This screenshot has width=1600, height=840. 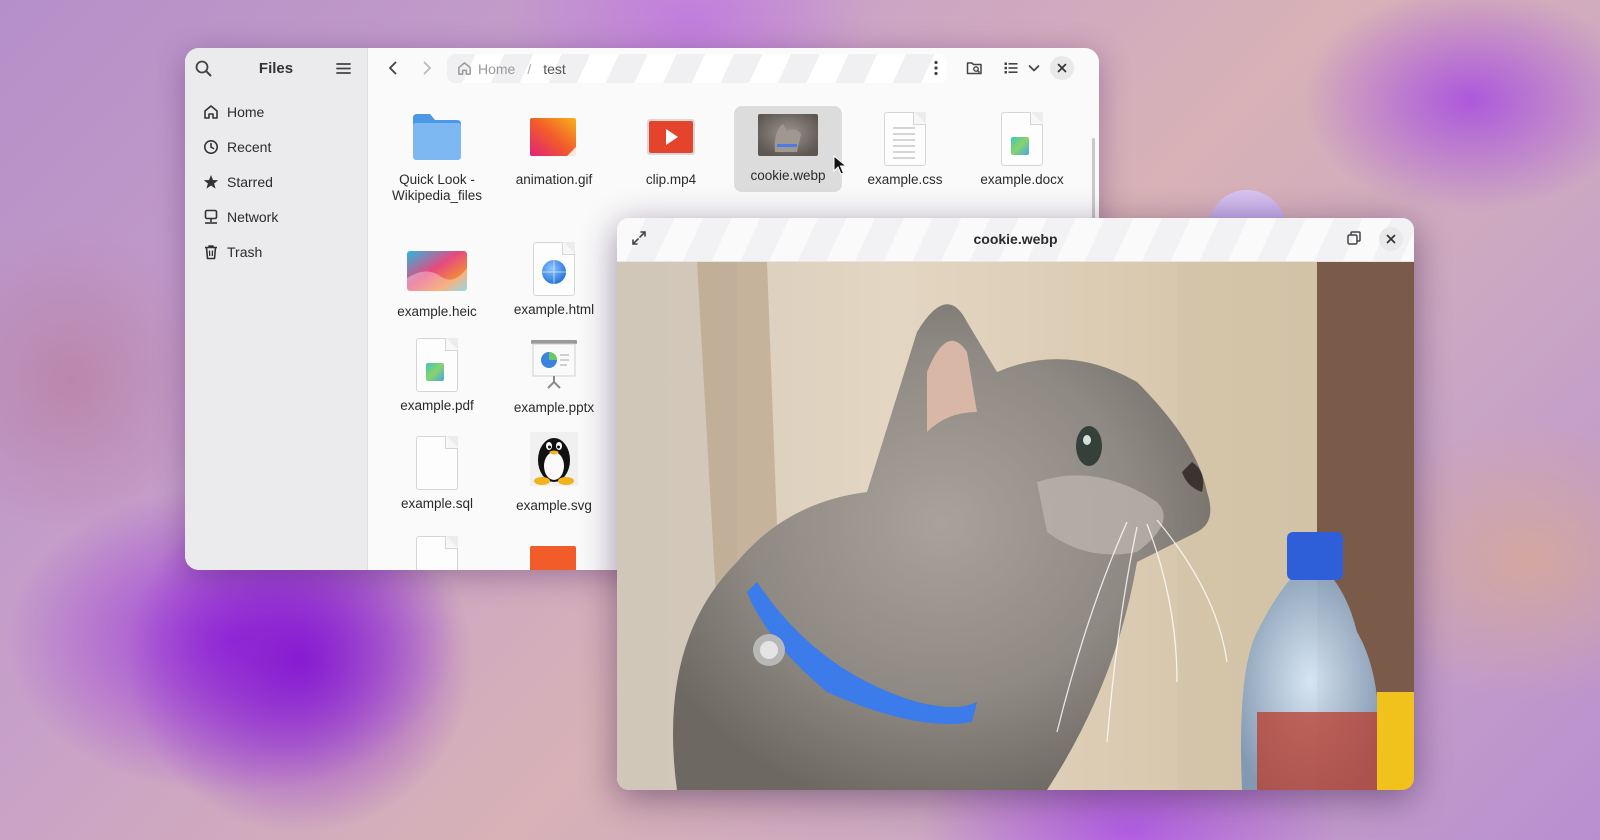 I want to click on viewer-header: cookie.webp, so click(x=1015, y=240).